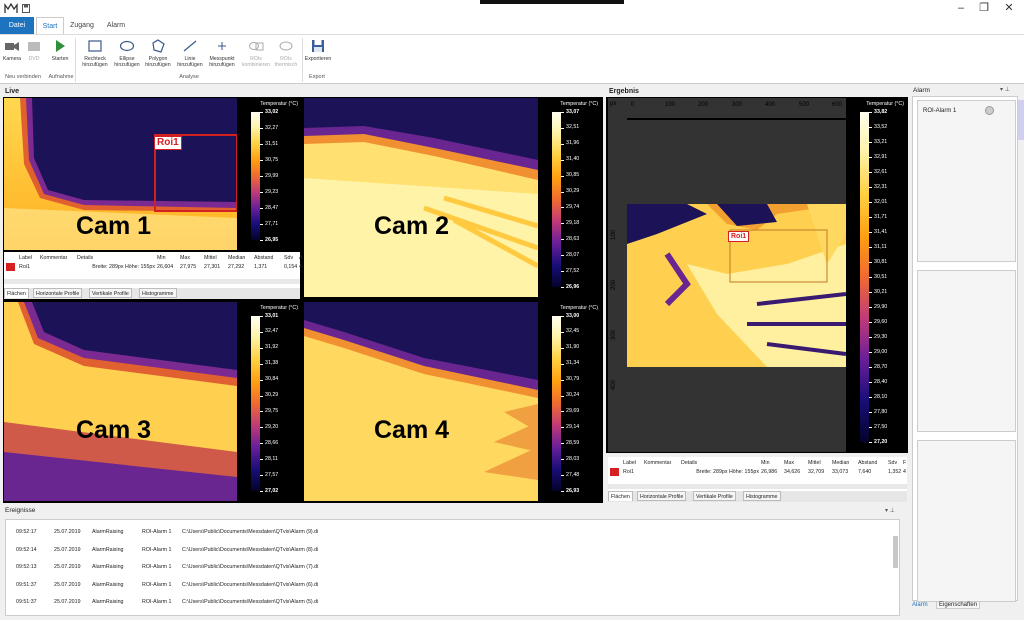 This screenshot has width=1024, height=620. I want to click on event-time: 09:51:37, so click(26, 602).